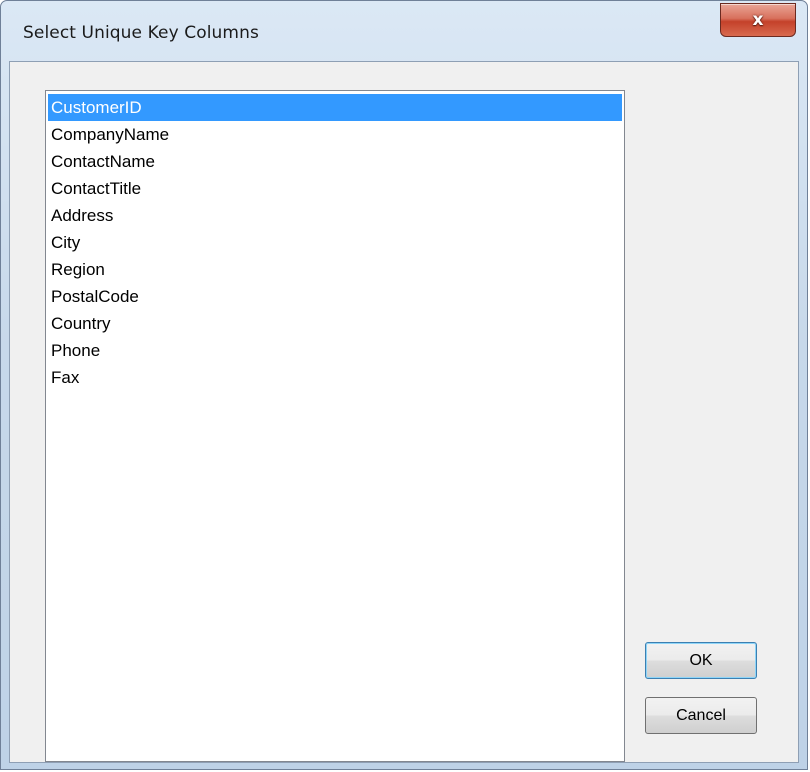 The width and height of the screenshot is (810, 772). I want to click on close-button: x, so click(758, 20).